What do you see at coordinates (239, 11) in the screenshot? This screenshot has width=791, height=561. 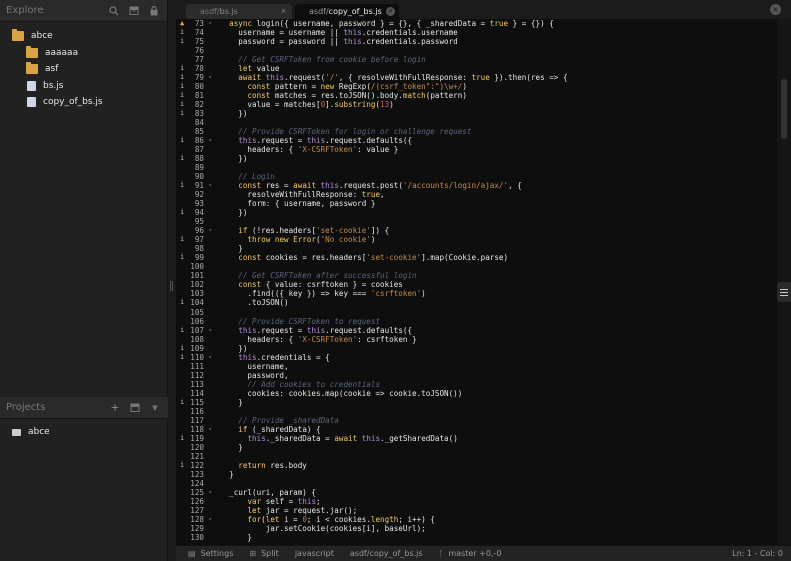 I see `tab-bs-js: asdf/bs.js ×` at bounding box center [239, 11].